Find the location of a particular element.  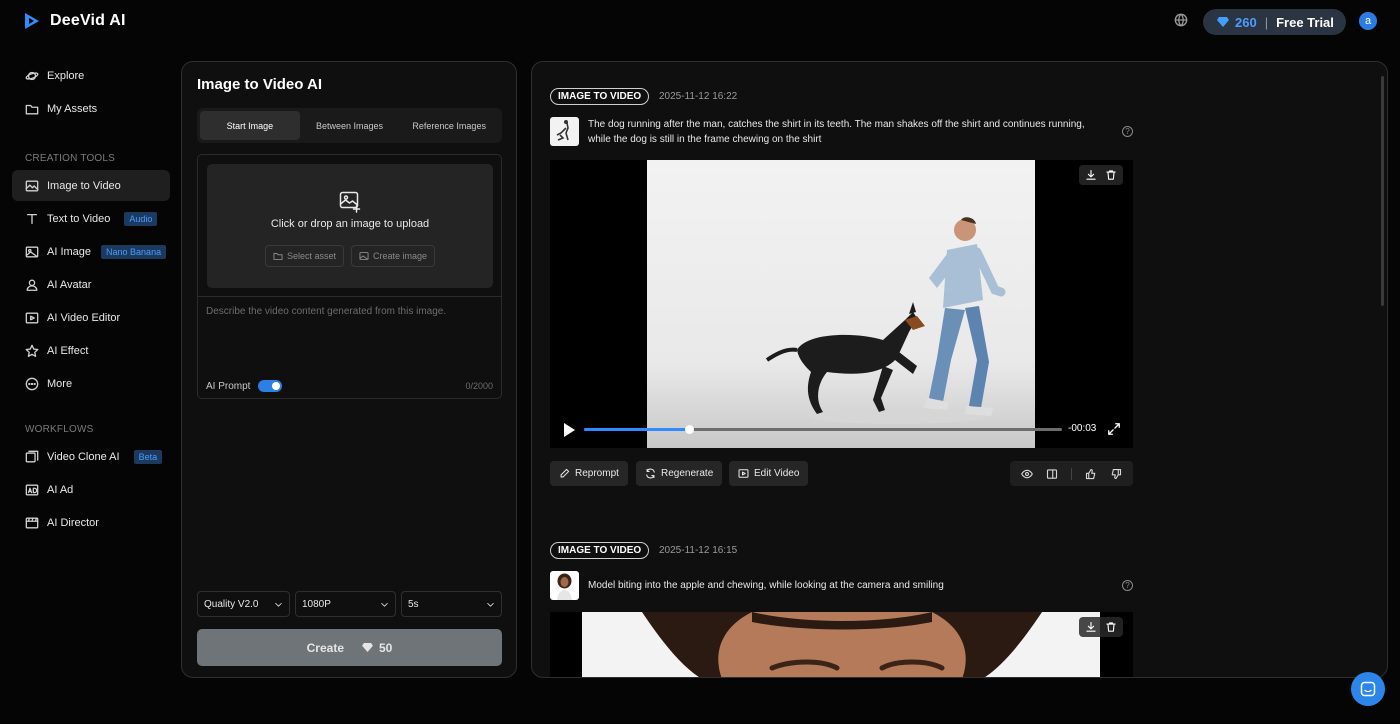

resolution-value: 1080P is located at coordinates (316, 604).